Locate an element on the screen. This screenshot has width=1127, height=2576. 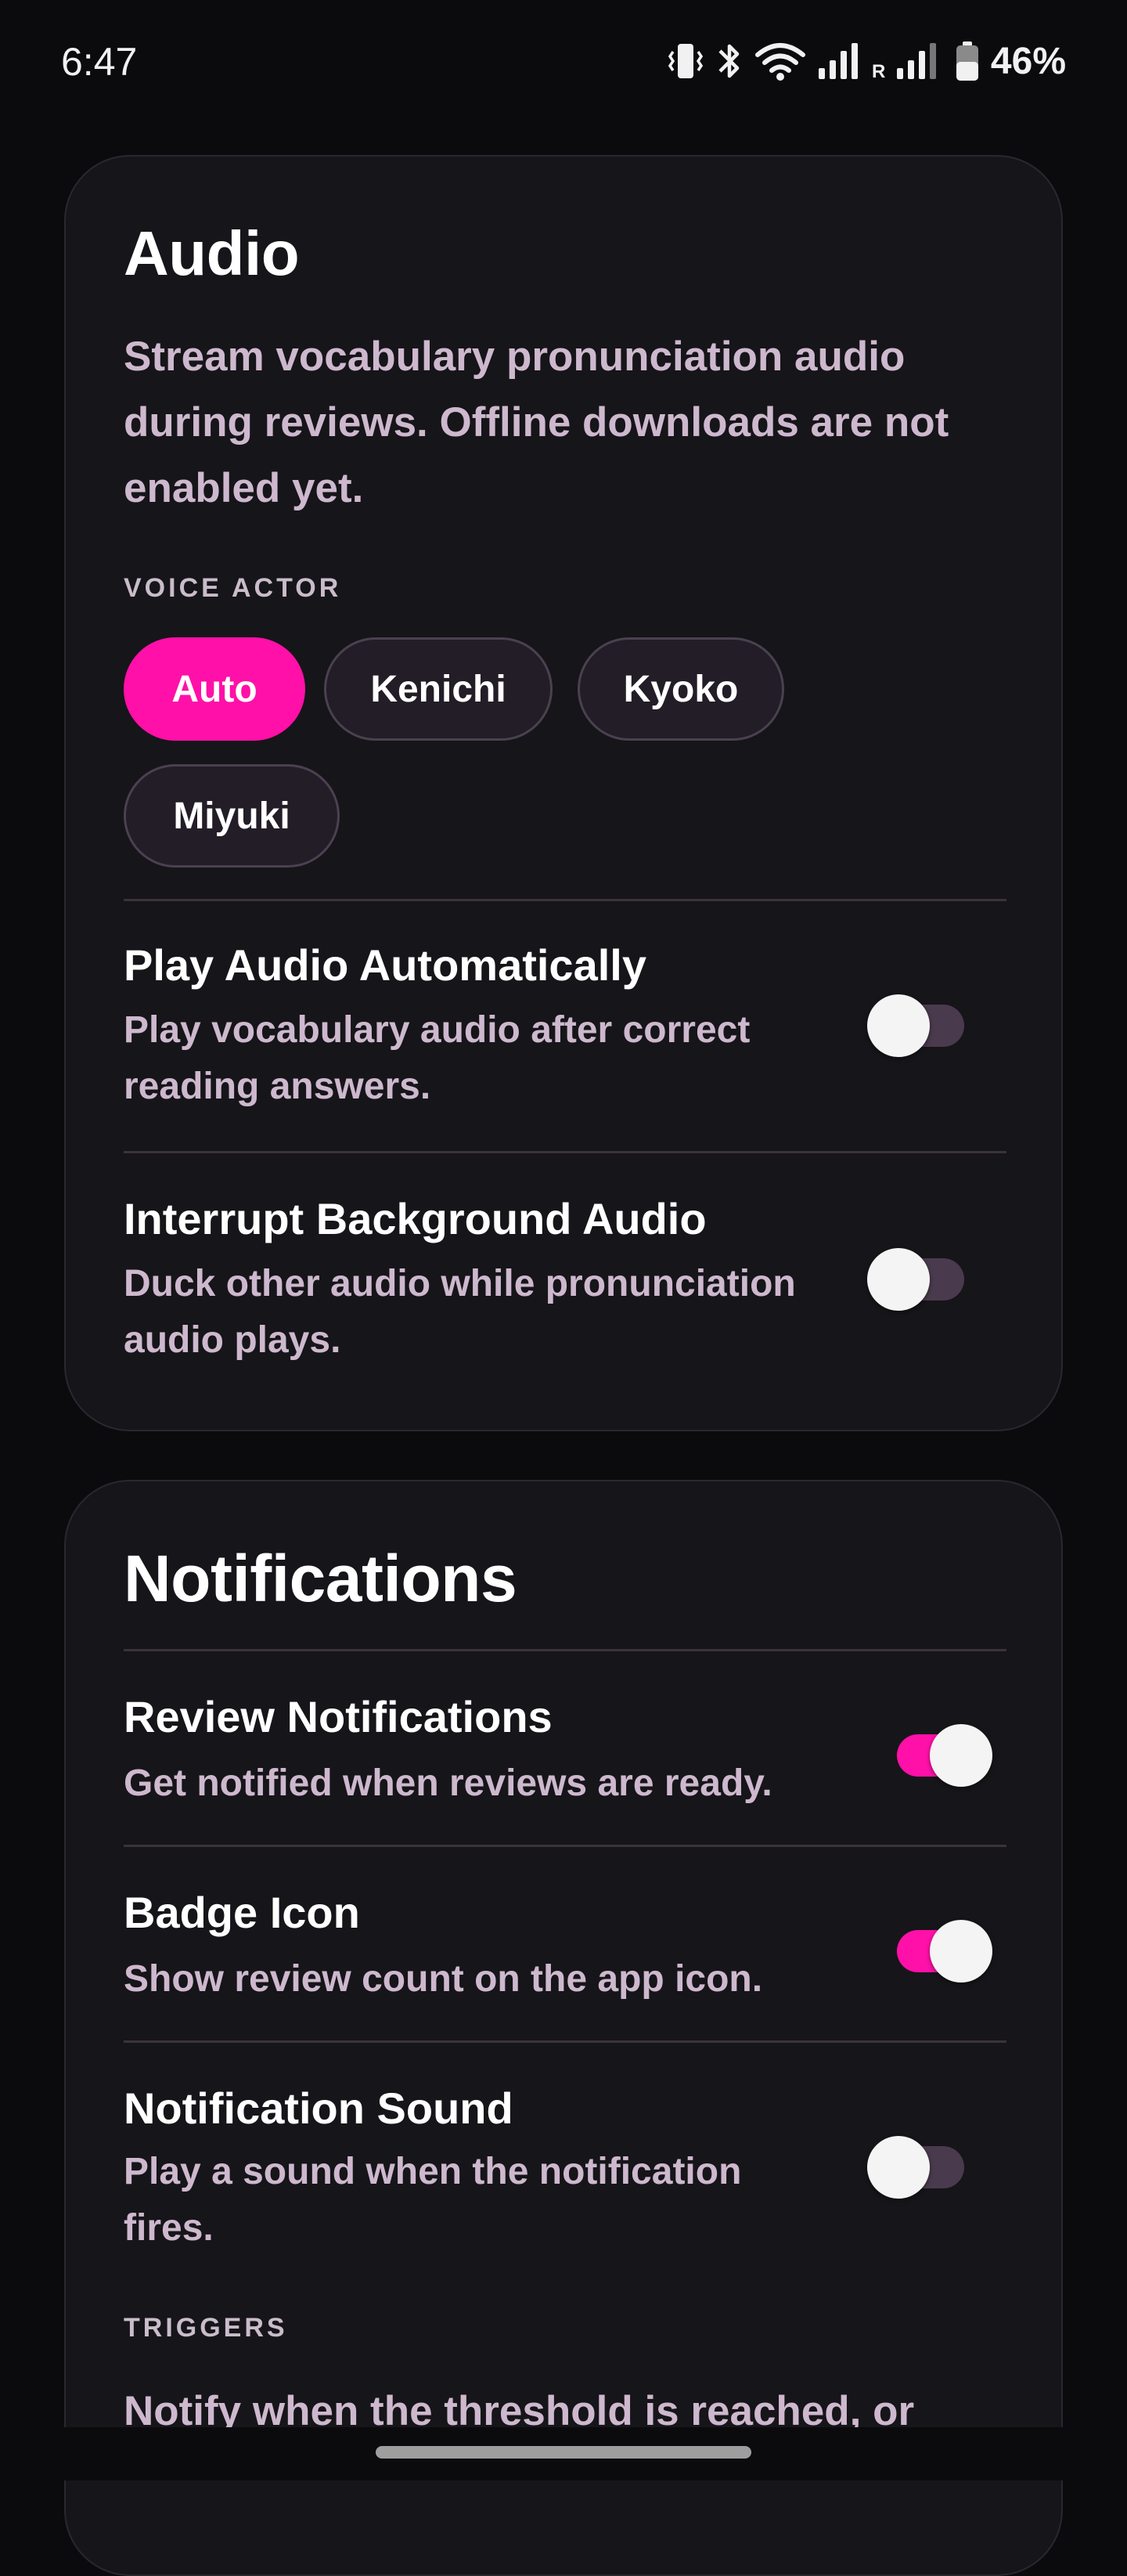
review-notifications-toggle is located at coordinates (942, 1751).